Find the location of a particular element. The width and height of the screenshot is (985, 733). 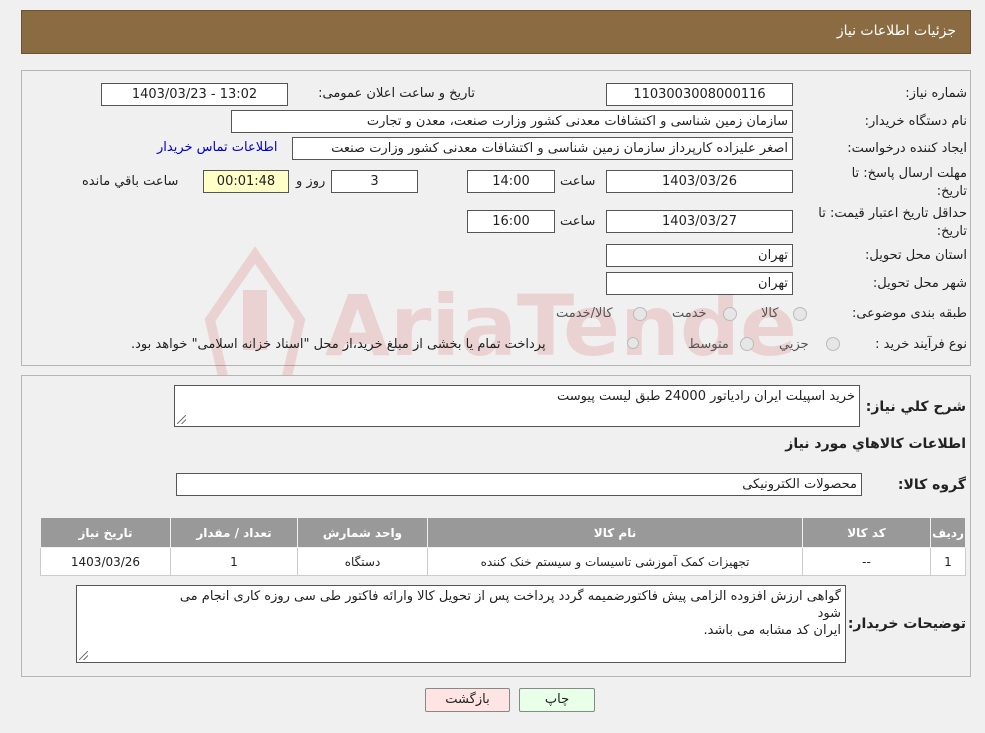

deadline-time-field: 14:00 is located at coordinates (511, 181).